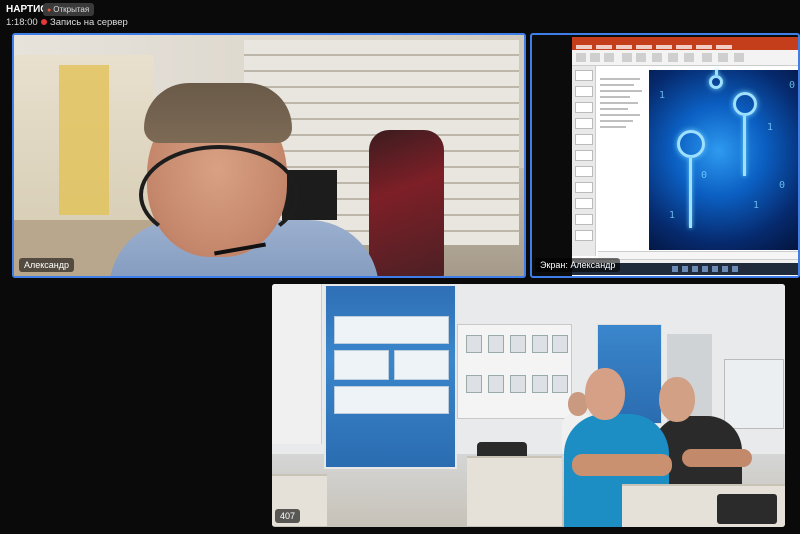 The image size is (800, 534). What do you see at coordinates (47, 265) in the screenshot?
I see `participant-name-label: Александр` at bounding box center [47, 265].